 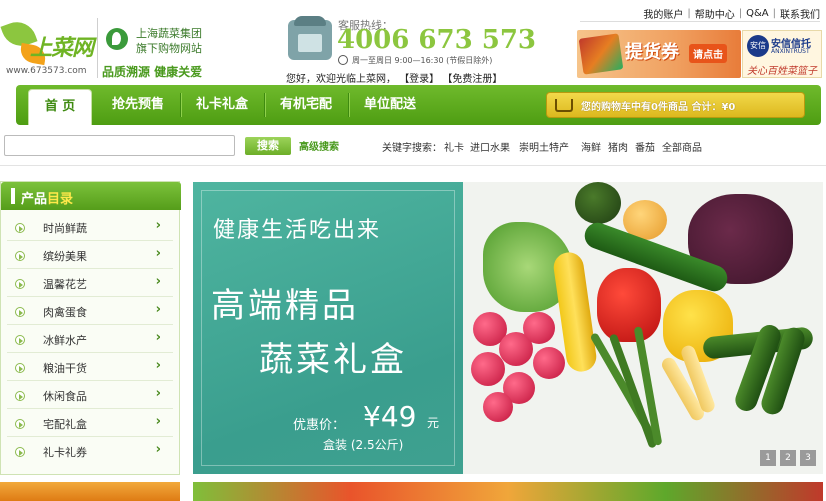 What do you see at coordinates (62, 48) in the screenshot?
I see `logo-text: 上菜网` at bounding box center [62, 48].